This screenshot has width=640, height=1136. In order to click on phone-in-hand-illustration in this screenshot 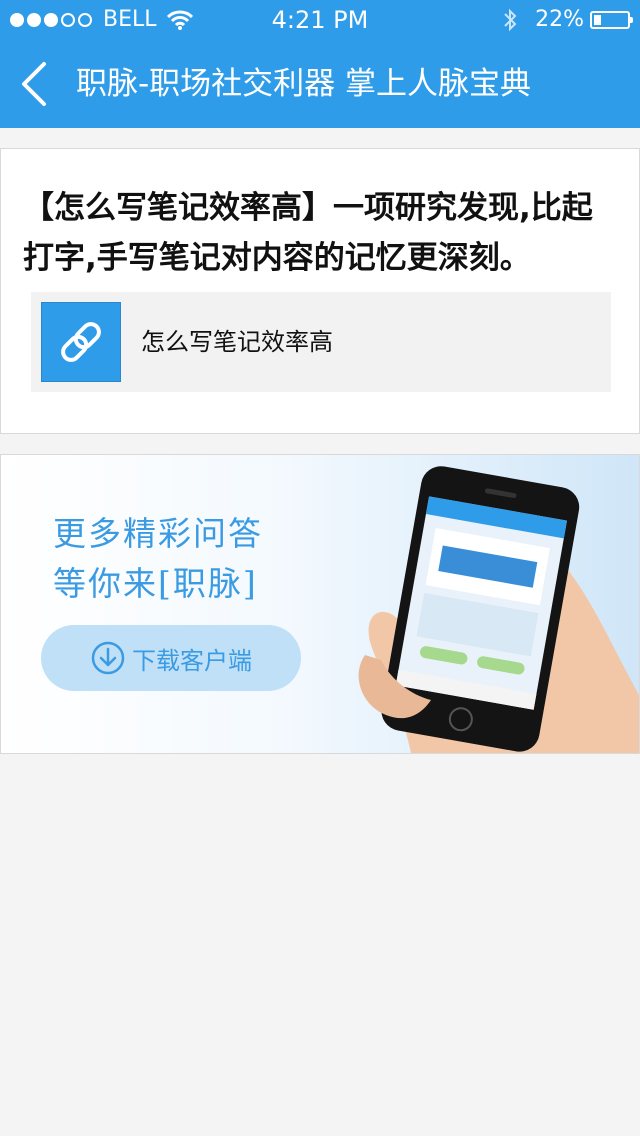, I will do `click(498, 609)`.